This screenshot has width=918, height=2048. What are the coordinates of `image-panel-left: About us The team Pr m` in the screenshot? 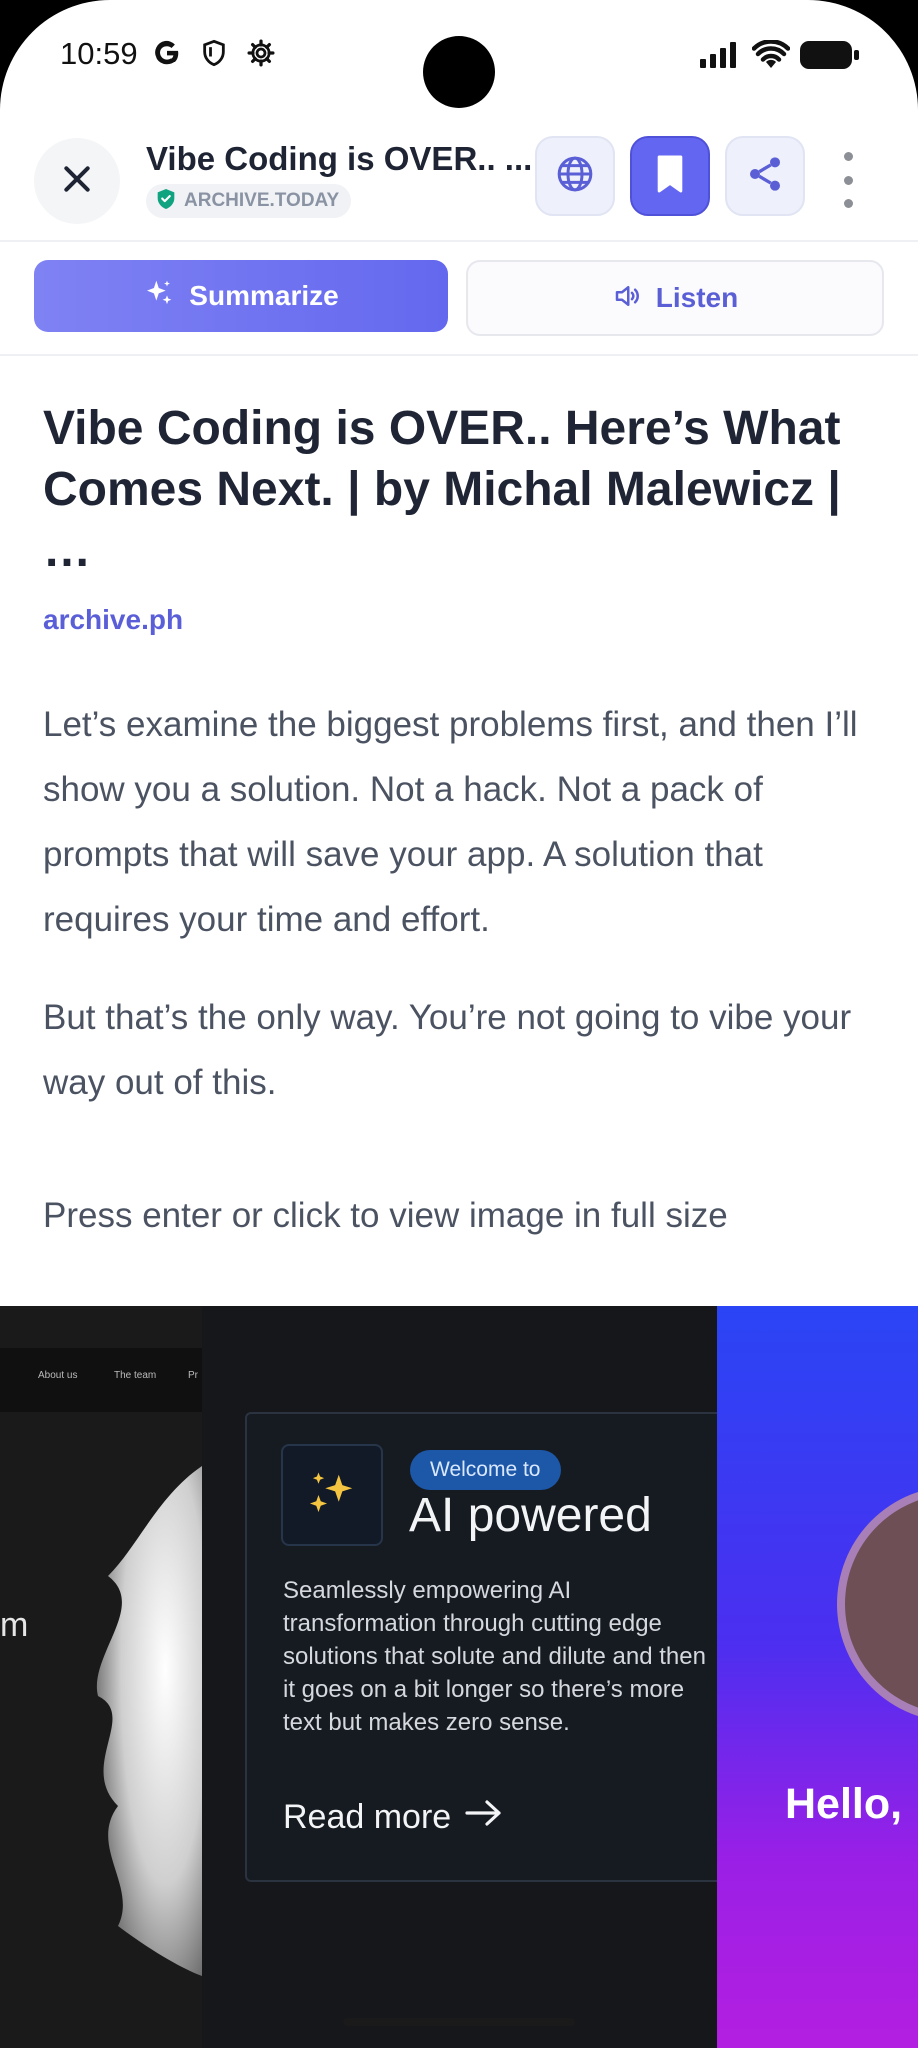 It's located at (101, 1677).